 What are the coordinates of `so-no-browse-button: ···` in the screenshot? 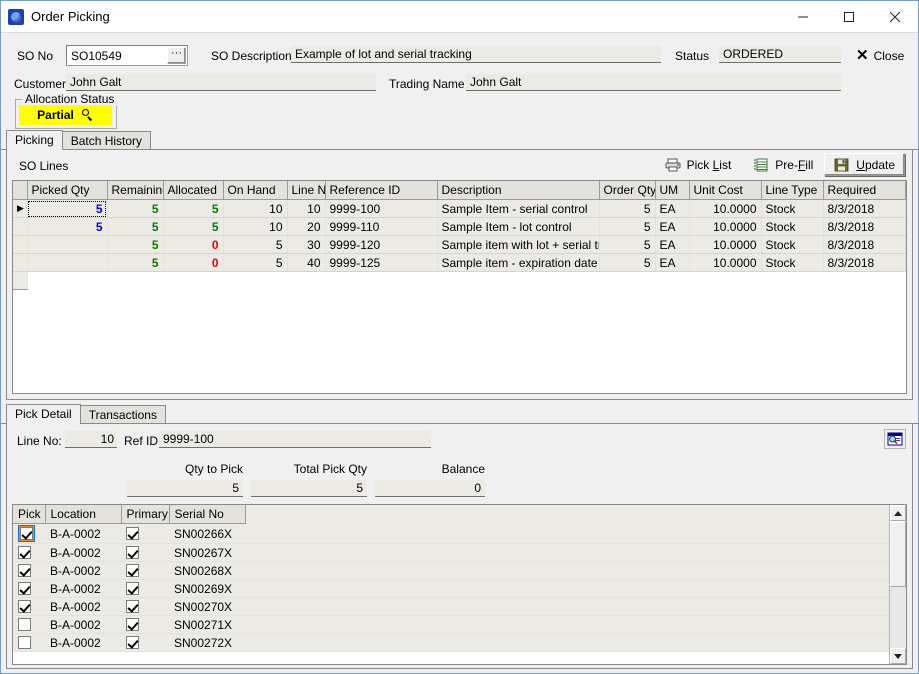 It's located at (176, 55).